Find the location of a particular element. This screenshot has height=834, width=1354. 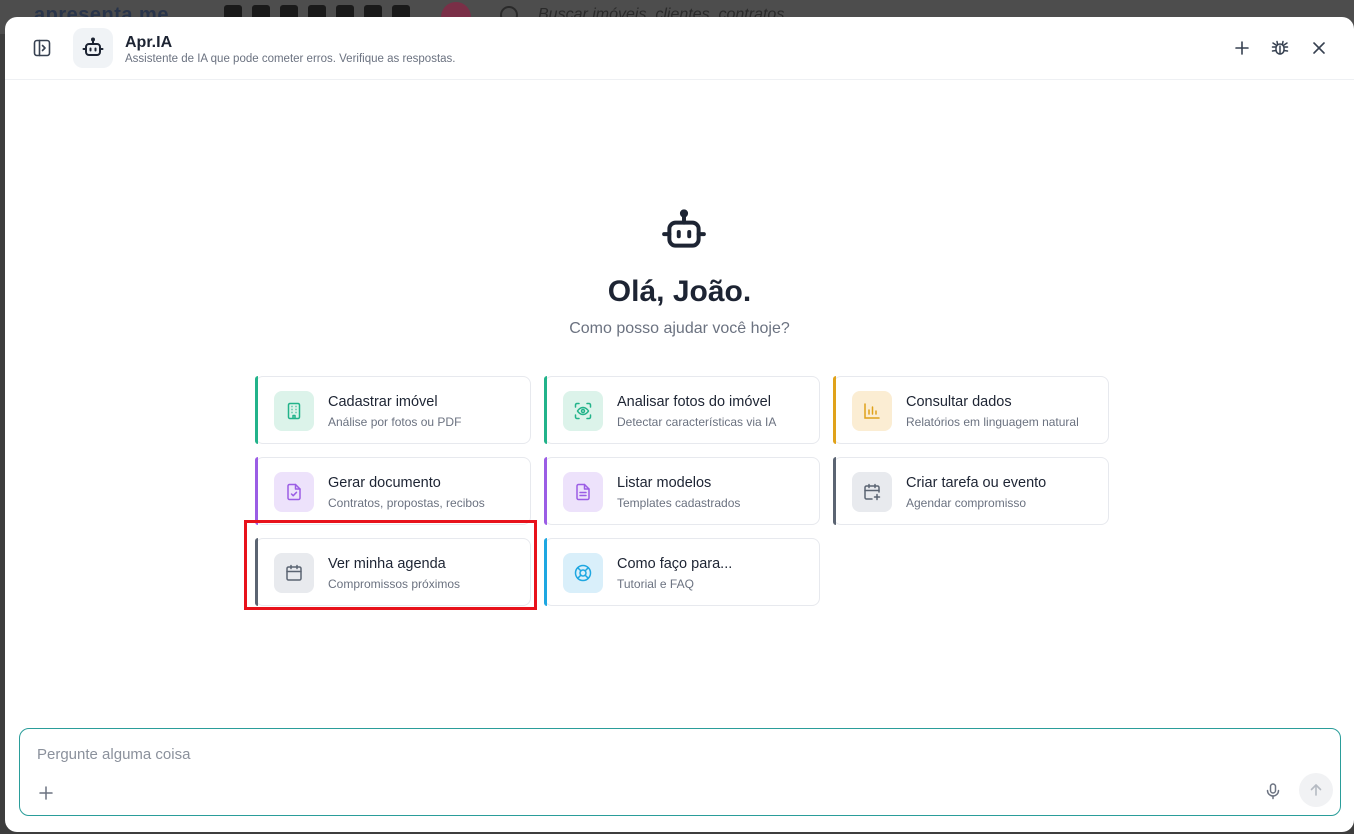

file-check-icon is located at coordinates (294, 492).